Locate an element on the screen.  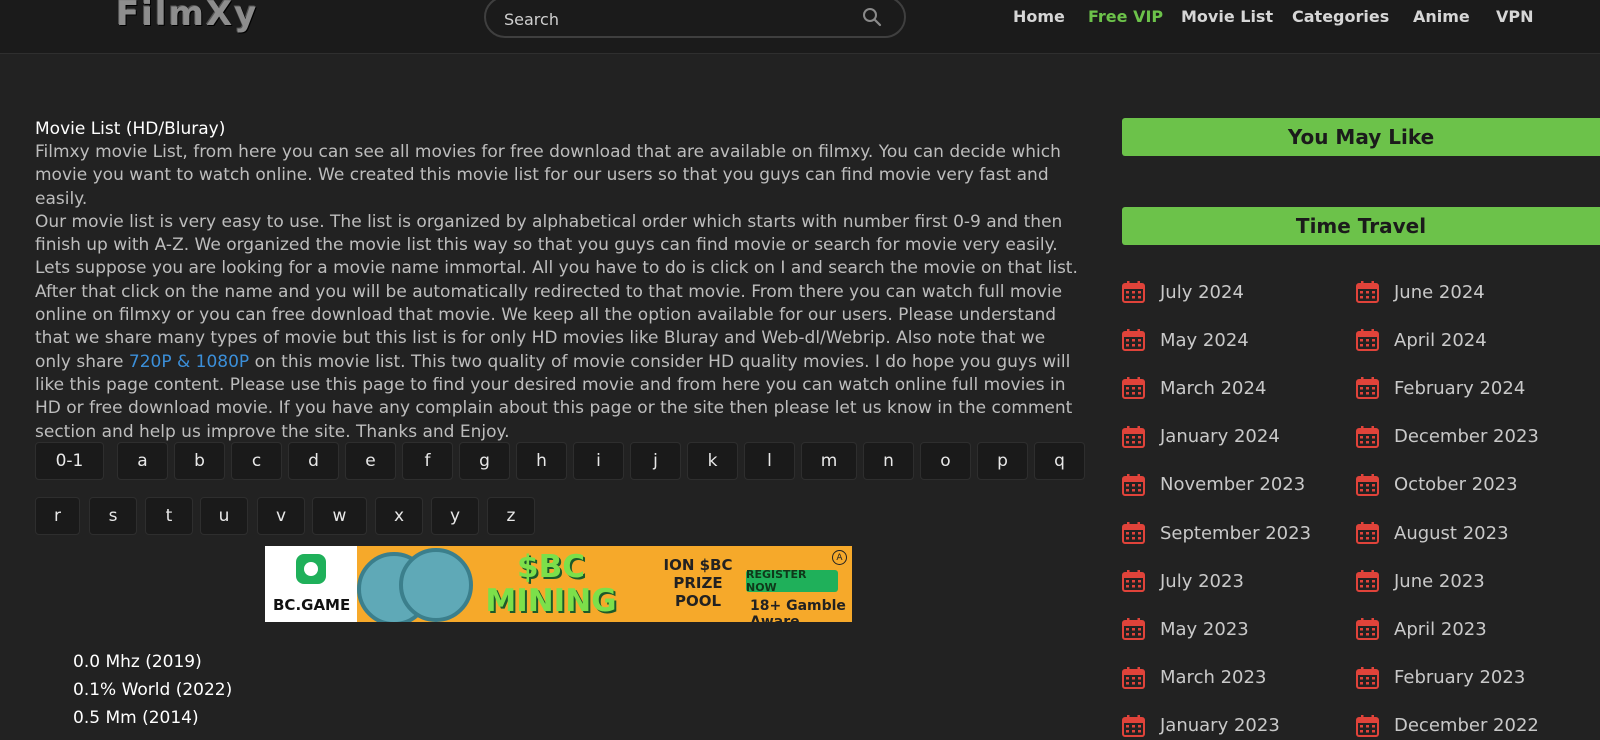
archive-link: June 2023 is located at coordinates (1420, 581).